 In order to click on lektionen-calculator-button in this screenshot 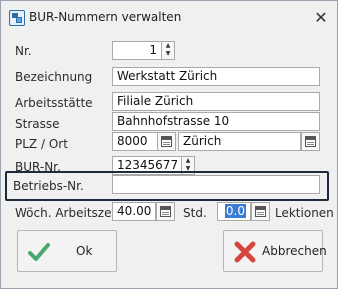, I will do `click(260, 211)`.